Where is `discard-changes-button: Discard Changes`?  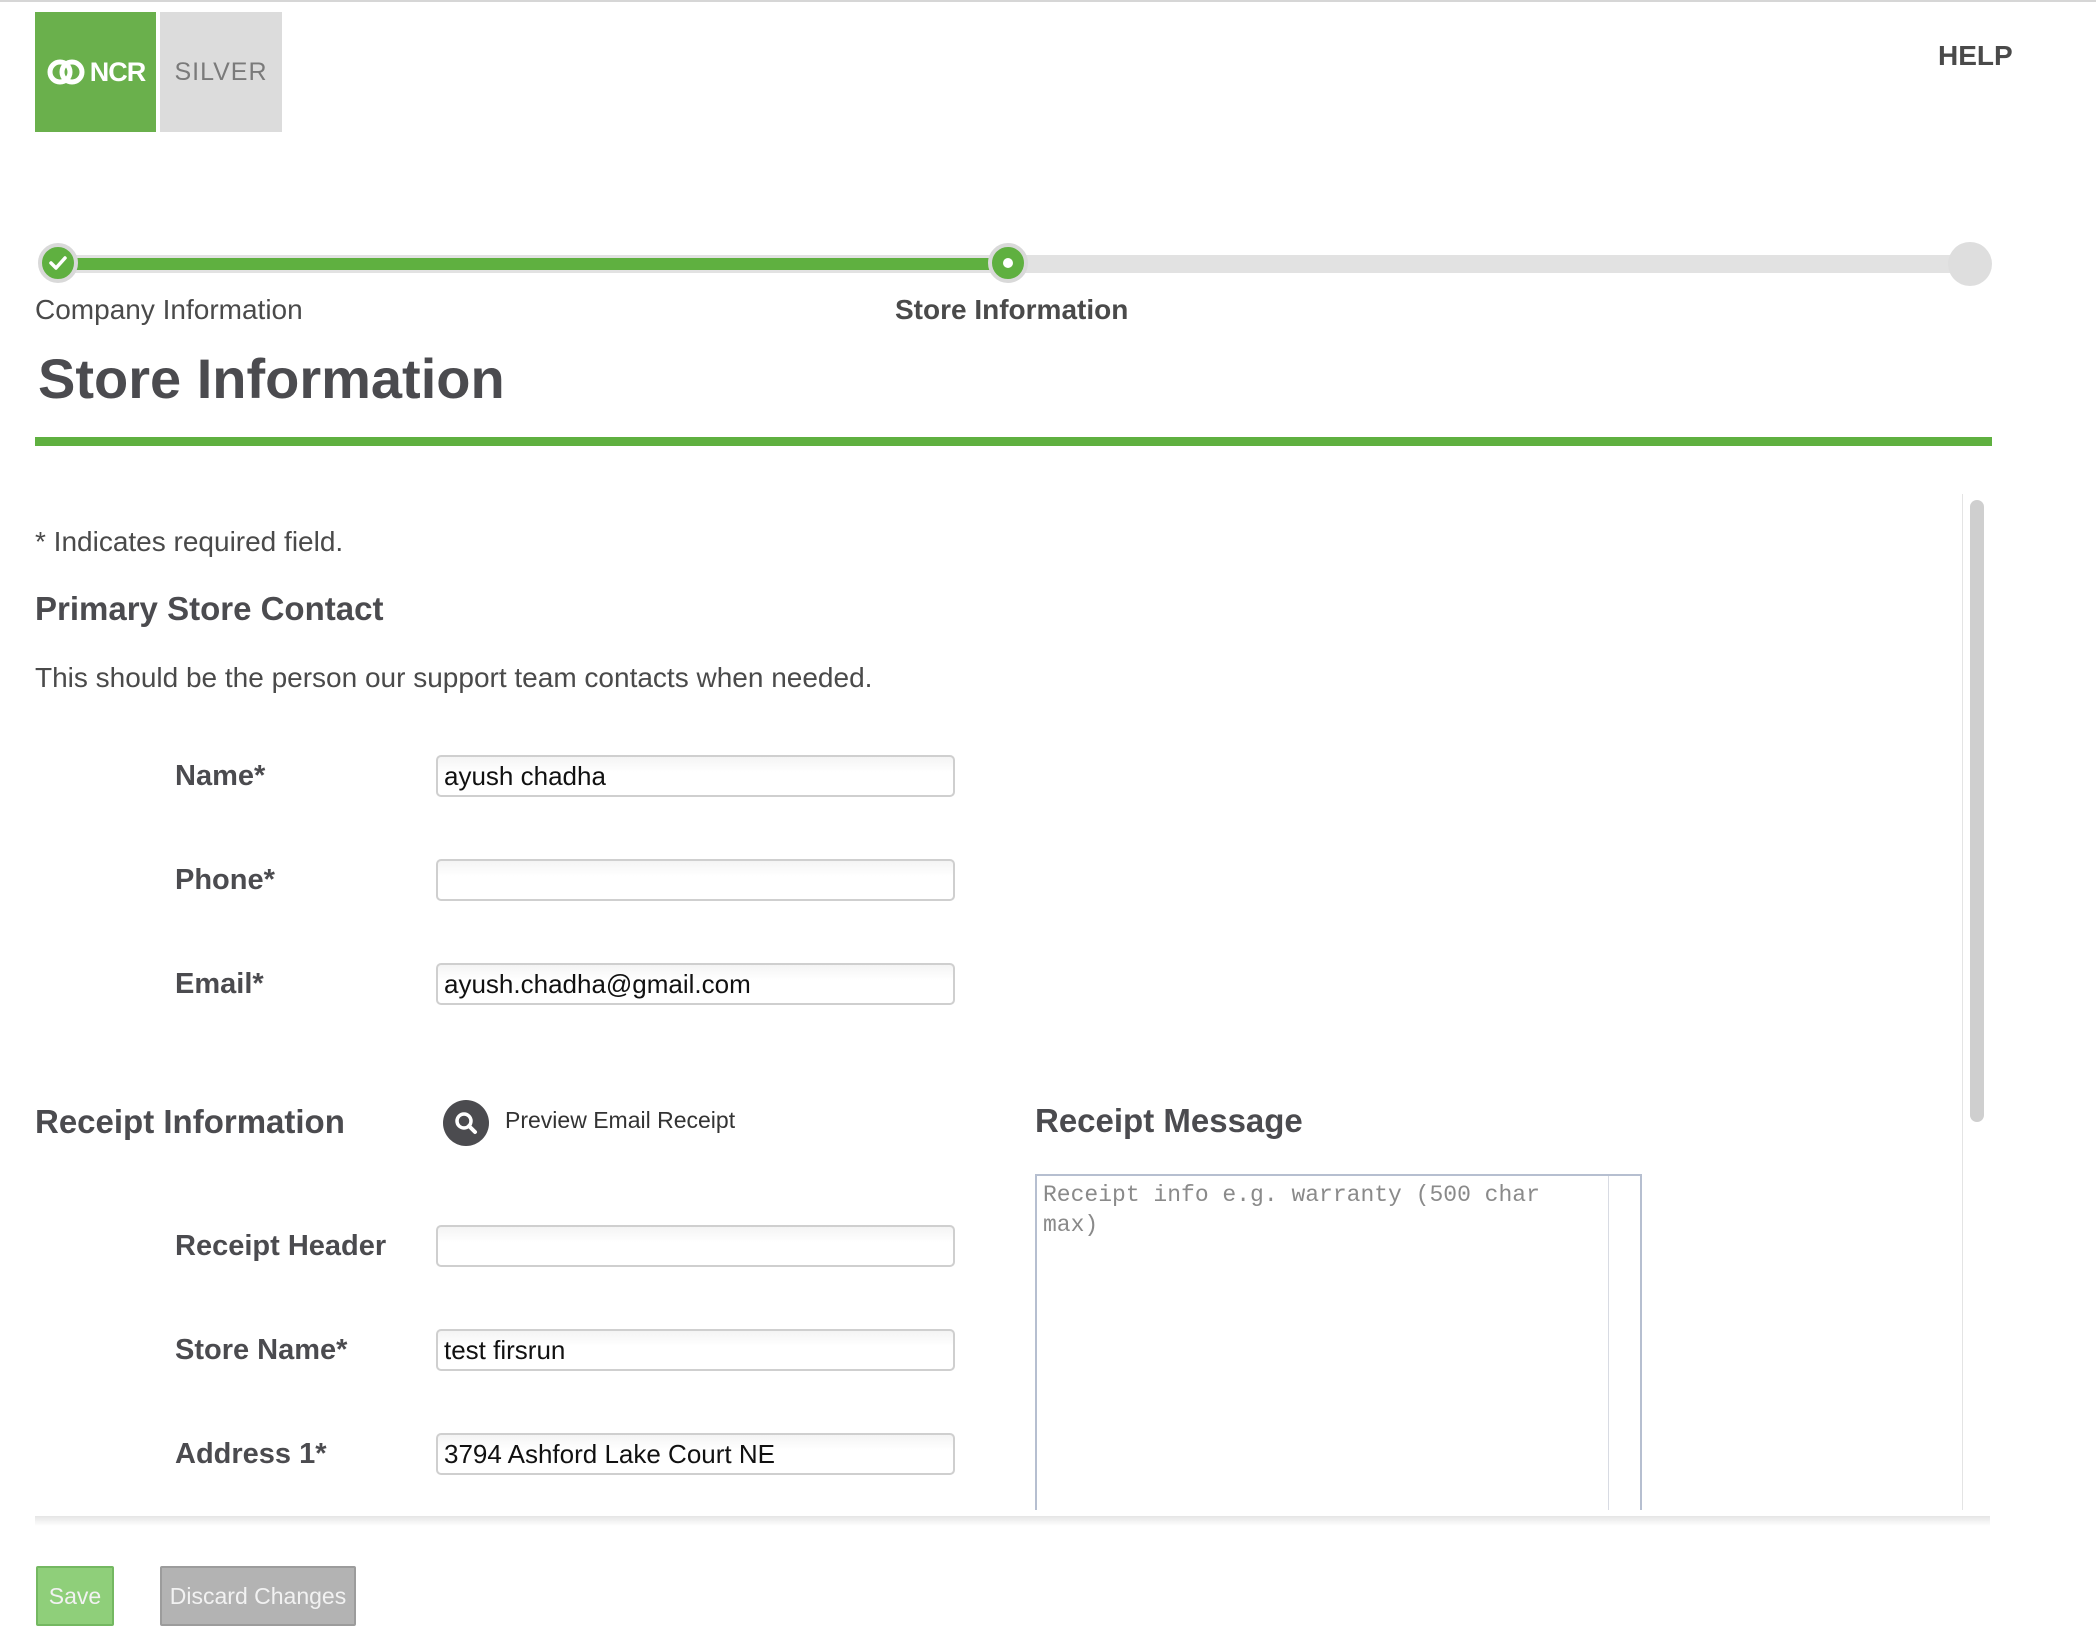 discard-changes-button: Discard Changes is located at coordinates (258, 1596).